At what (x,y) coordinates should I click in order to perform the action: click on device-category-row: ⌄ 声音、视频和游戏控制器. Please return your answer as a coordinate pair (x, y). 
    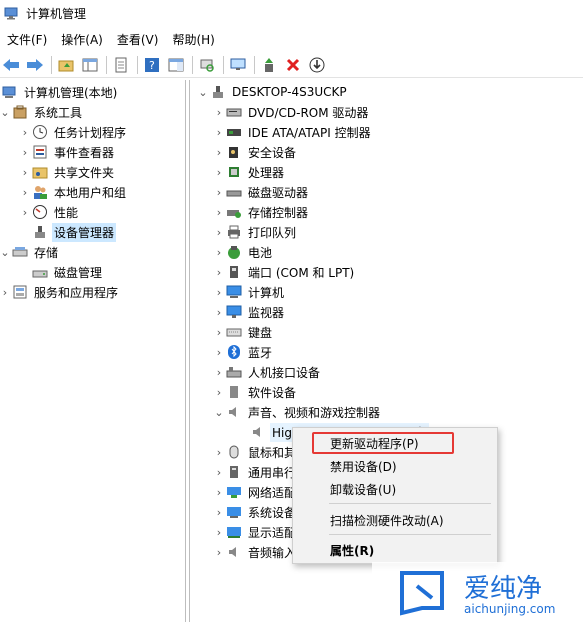
    Looking at the image, I should click on (298, 412).